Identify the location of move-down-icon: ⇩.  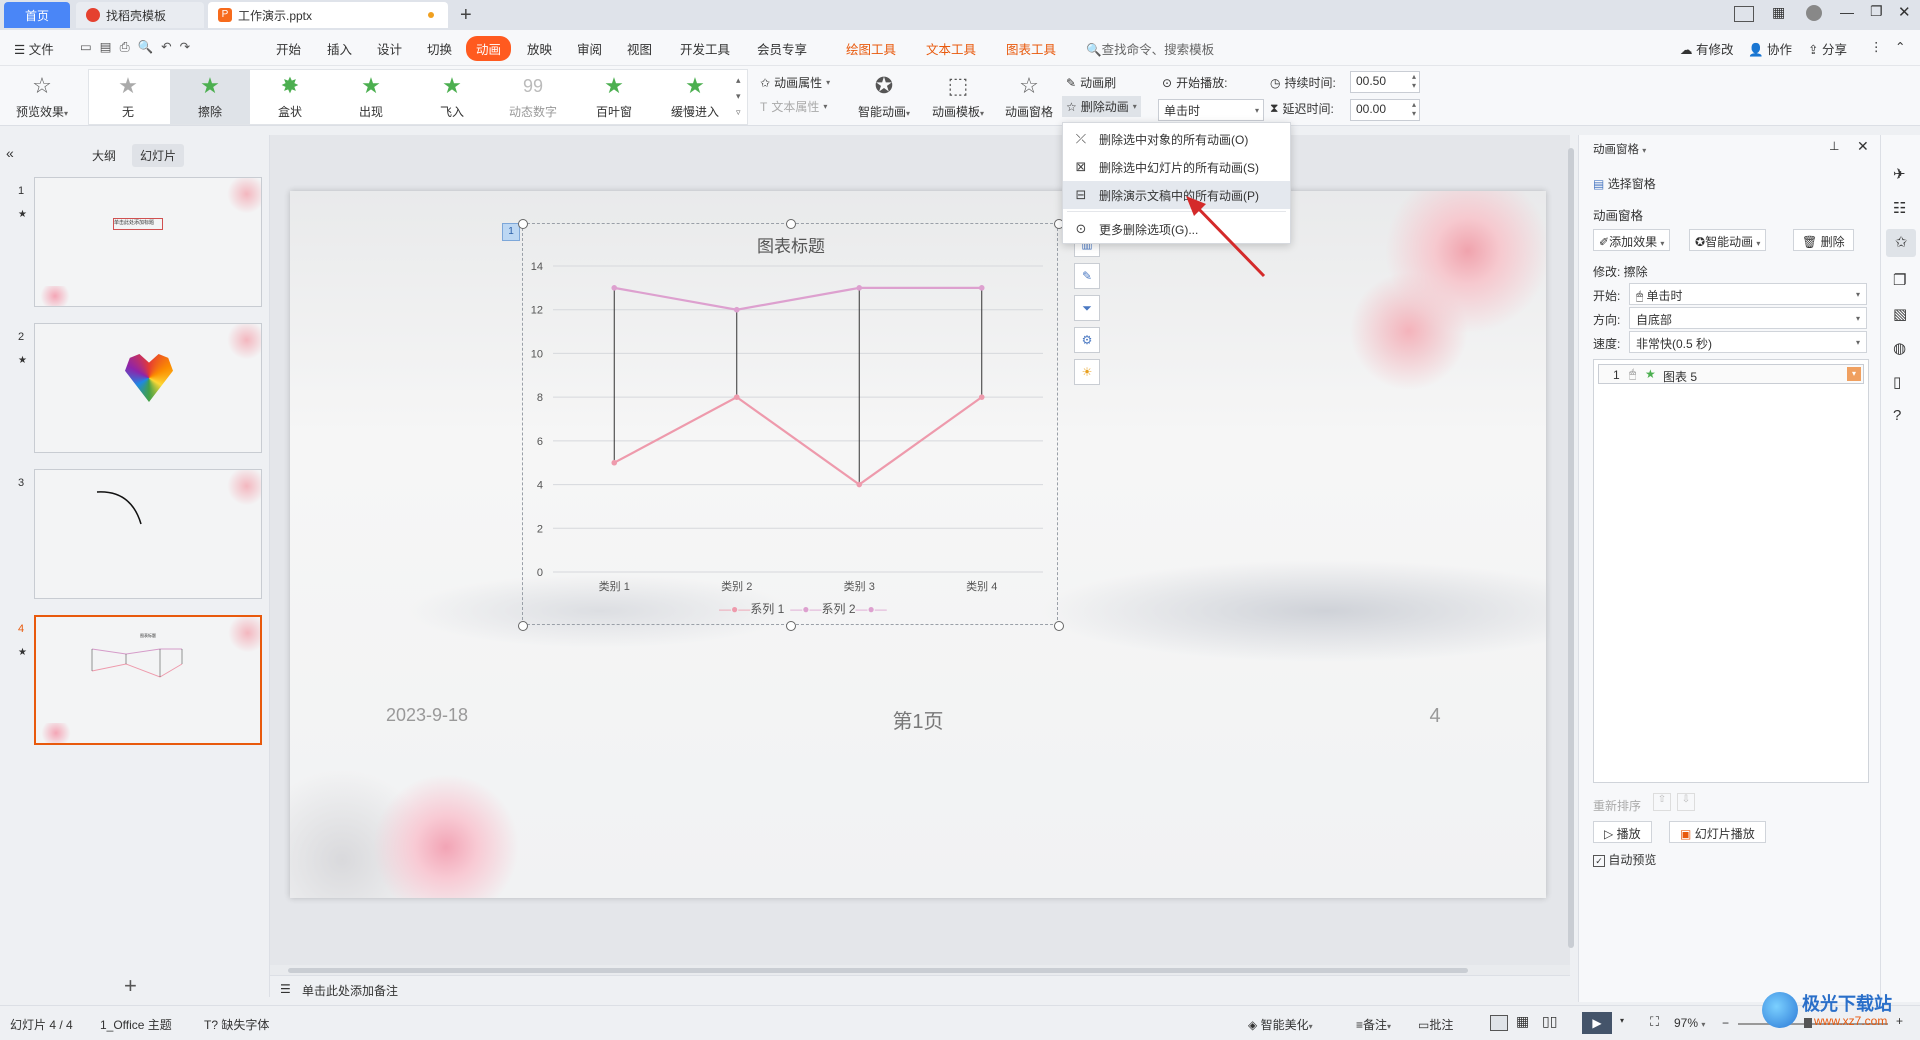
(1686, 802).